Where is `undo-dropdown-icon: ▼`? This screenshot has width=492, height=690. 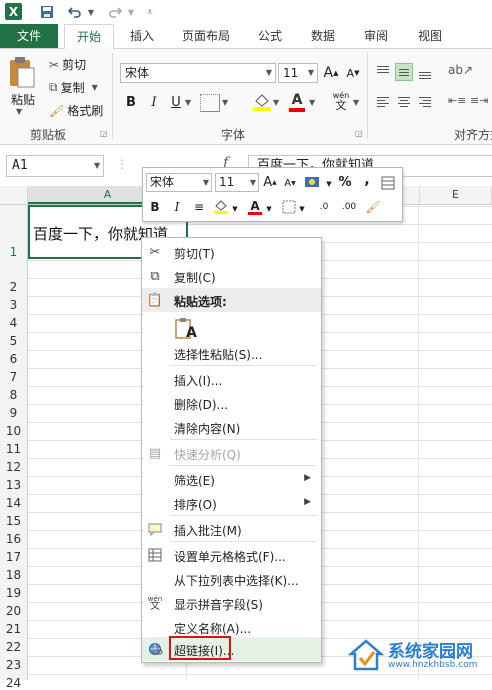 undo-dropdown-icon: ▼ is located at coordinates (91, 12).